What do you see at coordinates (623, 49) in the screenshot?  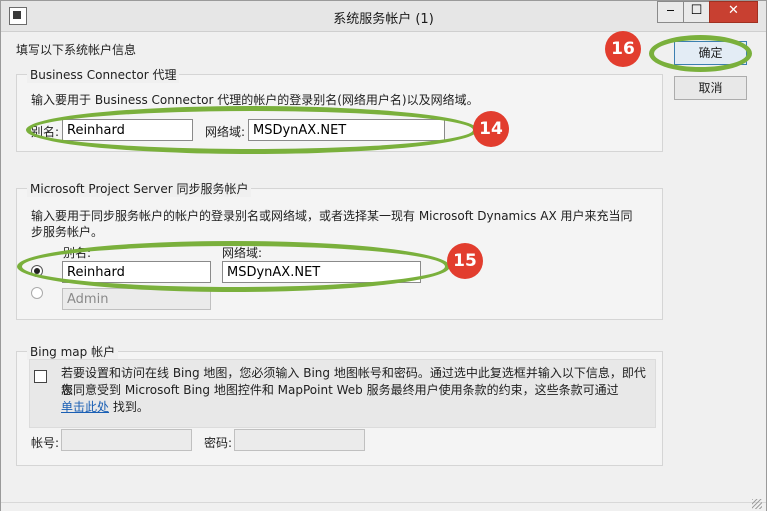 I see `callout-badge-16: 16` at bounding box center [623, 49].